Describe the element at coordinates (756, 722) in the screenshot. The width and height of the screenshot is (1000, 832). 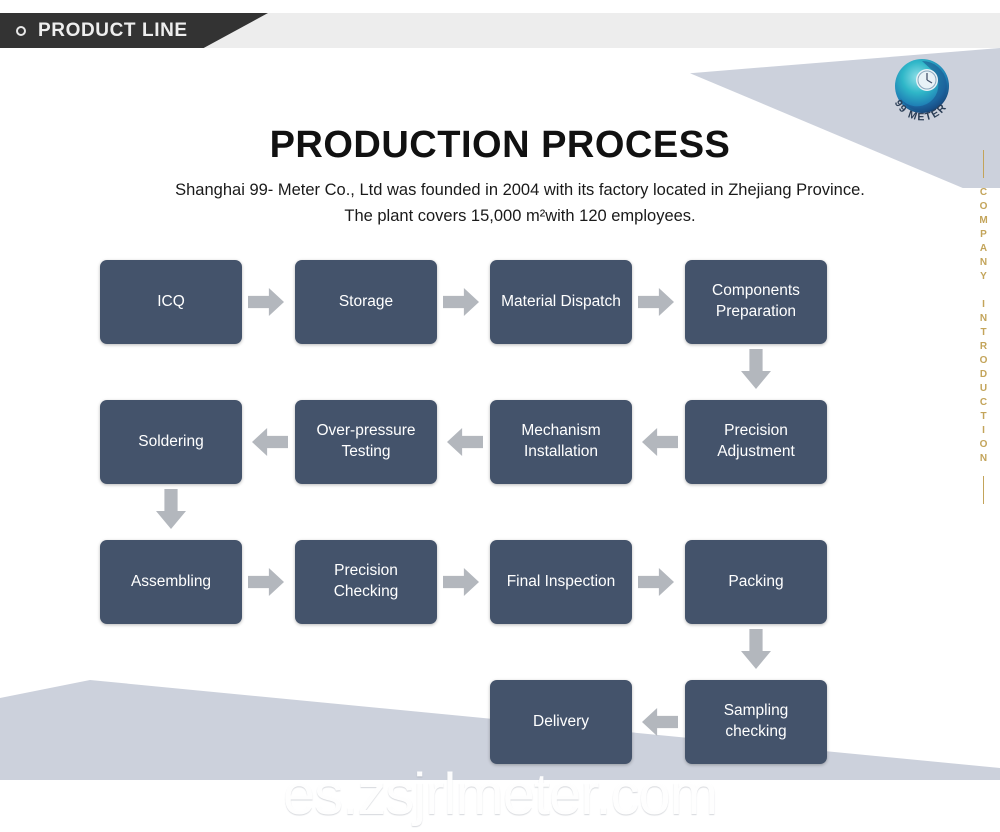
I see `process-node: Sampling checking` at that location.